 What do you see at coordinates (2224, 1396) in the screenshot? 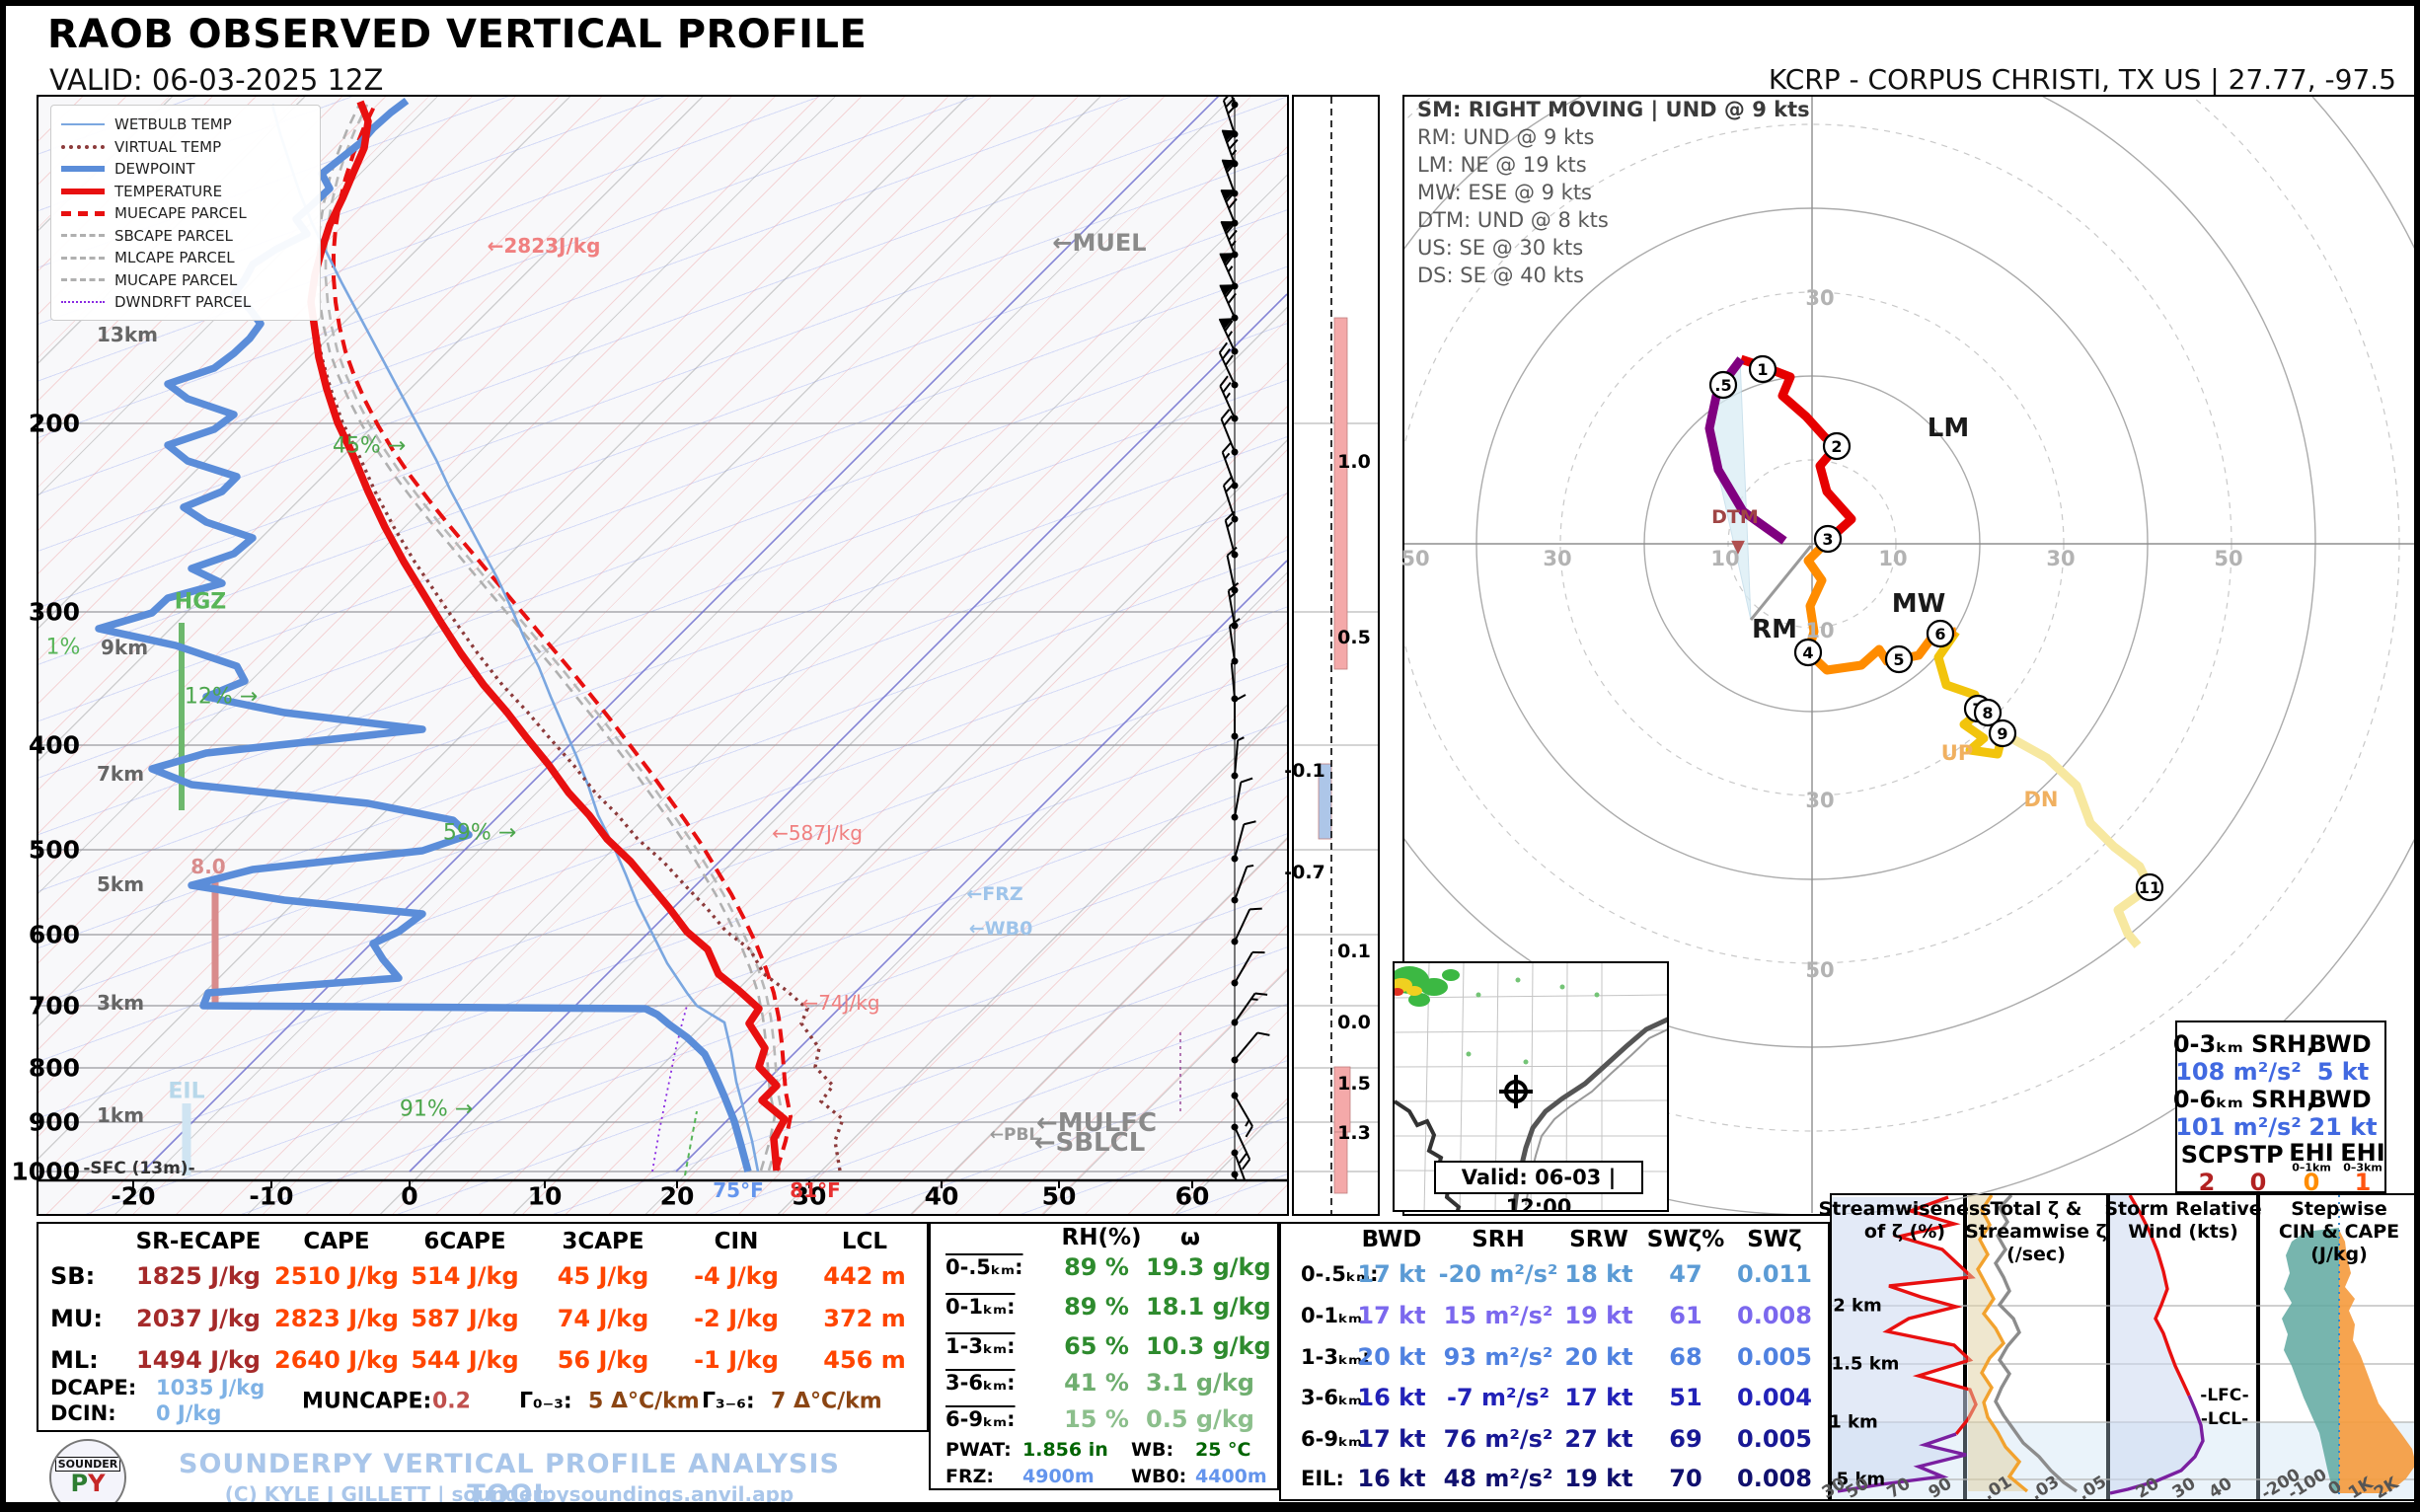
I see `lfc-label: -LFC-` at bounding box center [2224, 1396].